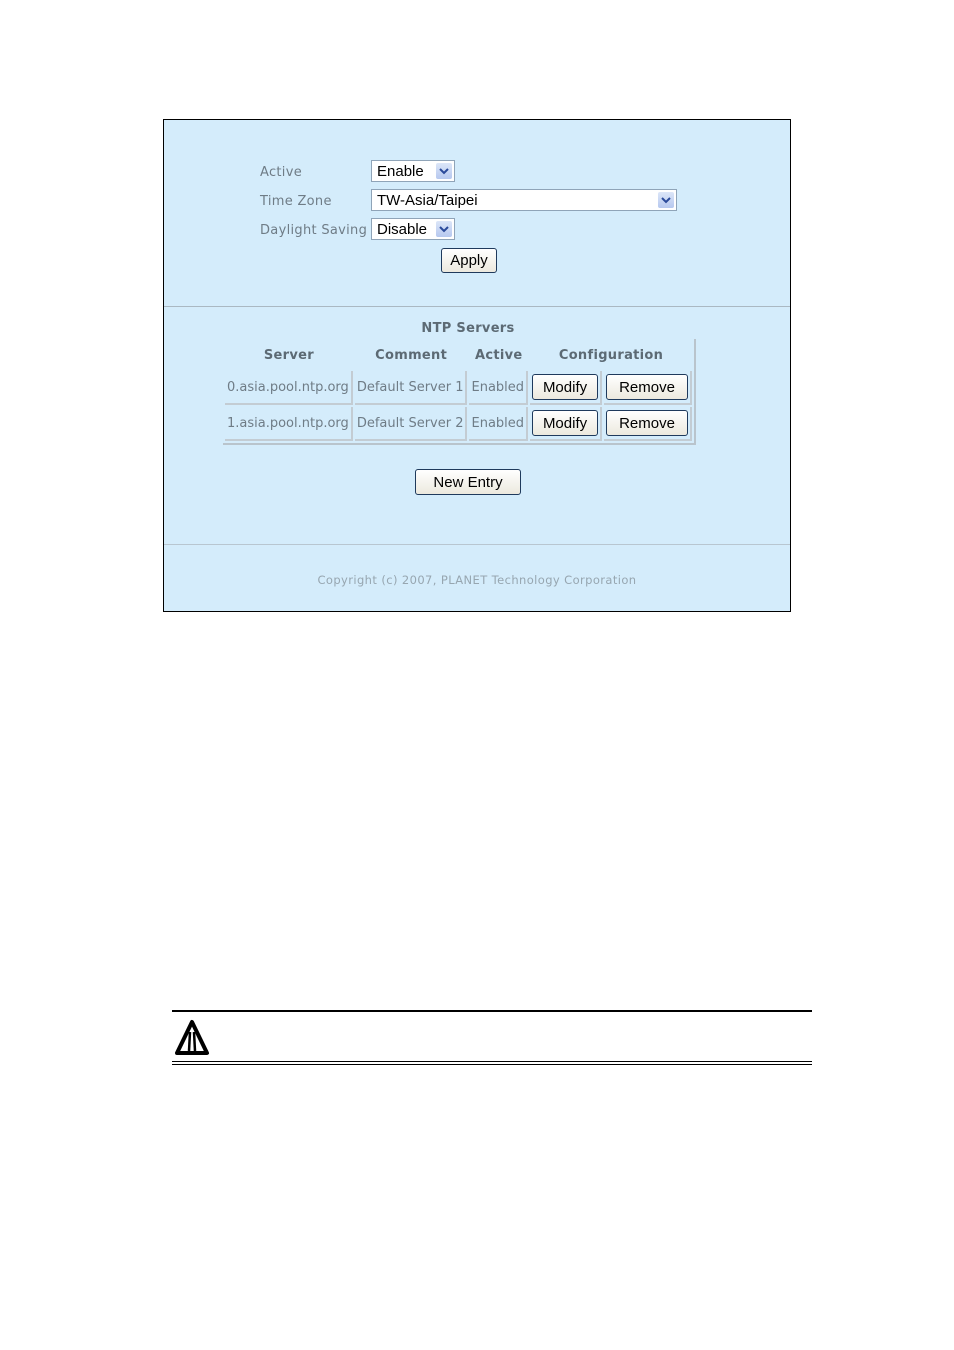  What do you see at coordinates (314, 230) in the screenshot?
I see `daylight-saving-label: Daylight Saving` at bounding box center [314, 230].